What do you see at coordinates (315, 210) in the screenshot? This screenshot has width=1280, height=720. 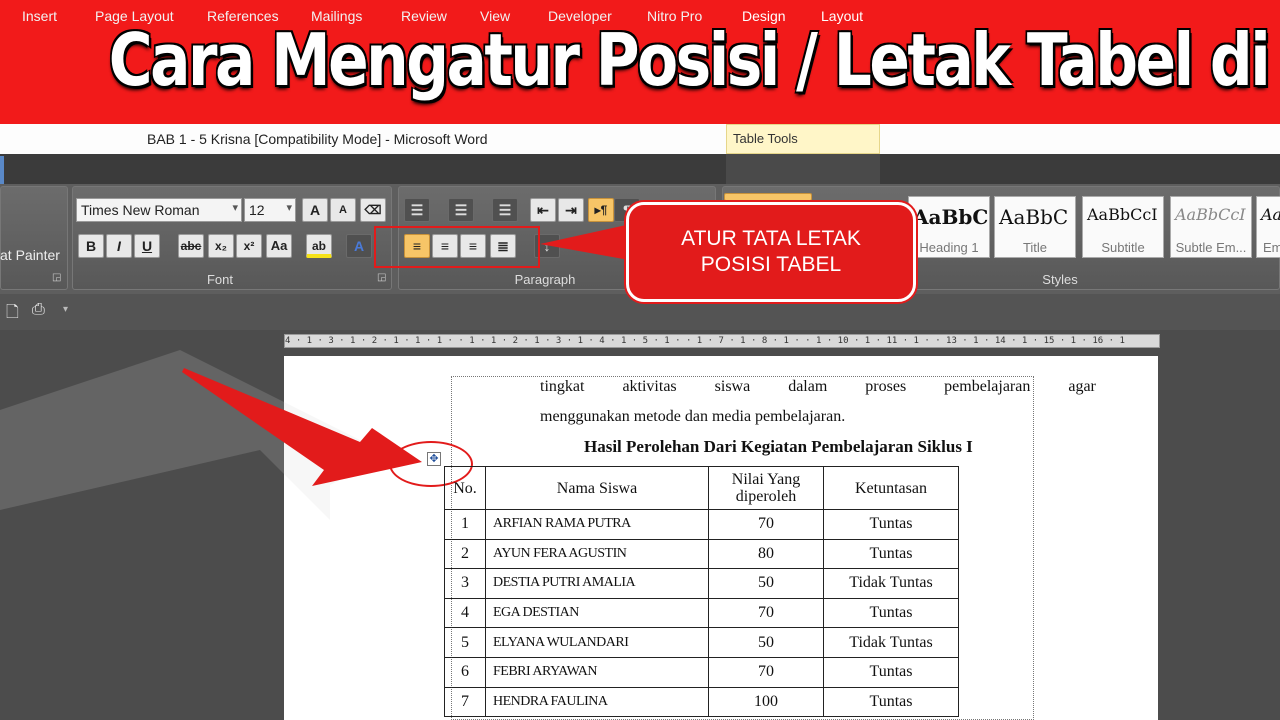 I see `grow-font-button: A` at bounding box center [315, 210].